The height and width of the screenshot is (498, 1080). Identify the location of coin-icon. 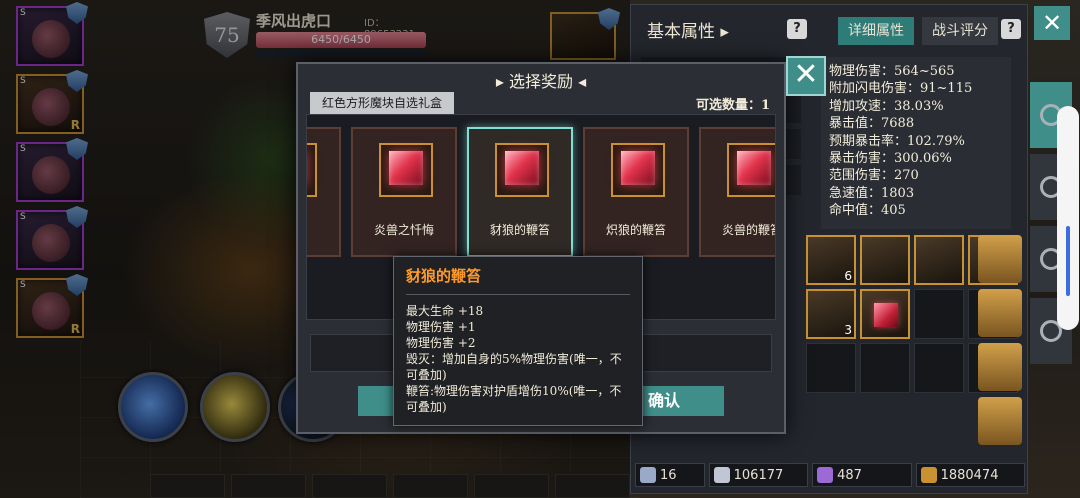
(928, 475).